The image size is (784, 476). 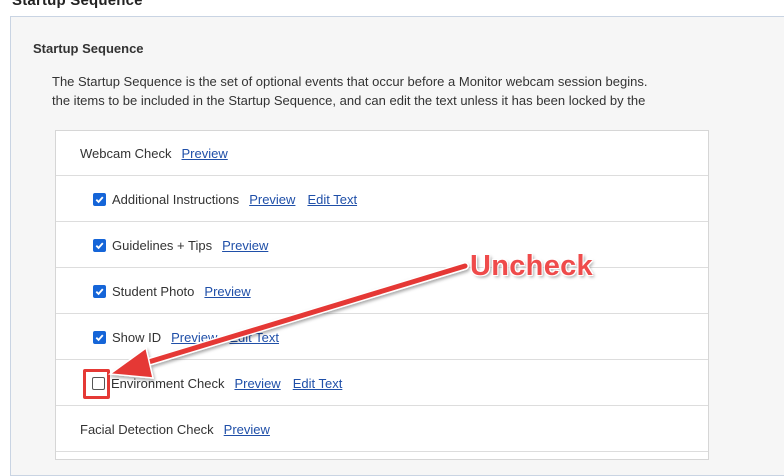 What do you see at coordinates (162, 245) in the screenshot?
I see `row-label: Guidelines + Tips` at bounding box center [162, 245].